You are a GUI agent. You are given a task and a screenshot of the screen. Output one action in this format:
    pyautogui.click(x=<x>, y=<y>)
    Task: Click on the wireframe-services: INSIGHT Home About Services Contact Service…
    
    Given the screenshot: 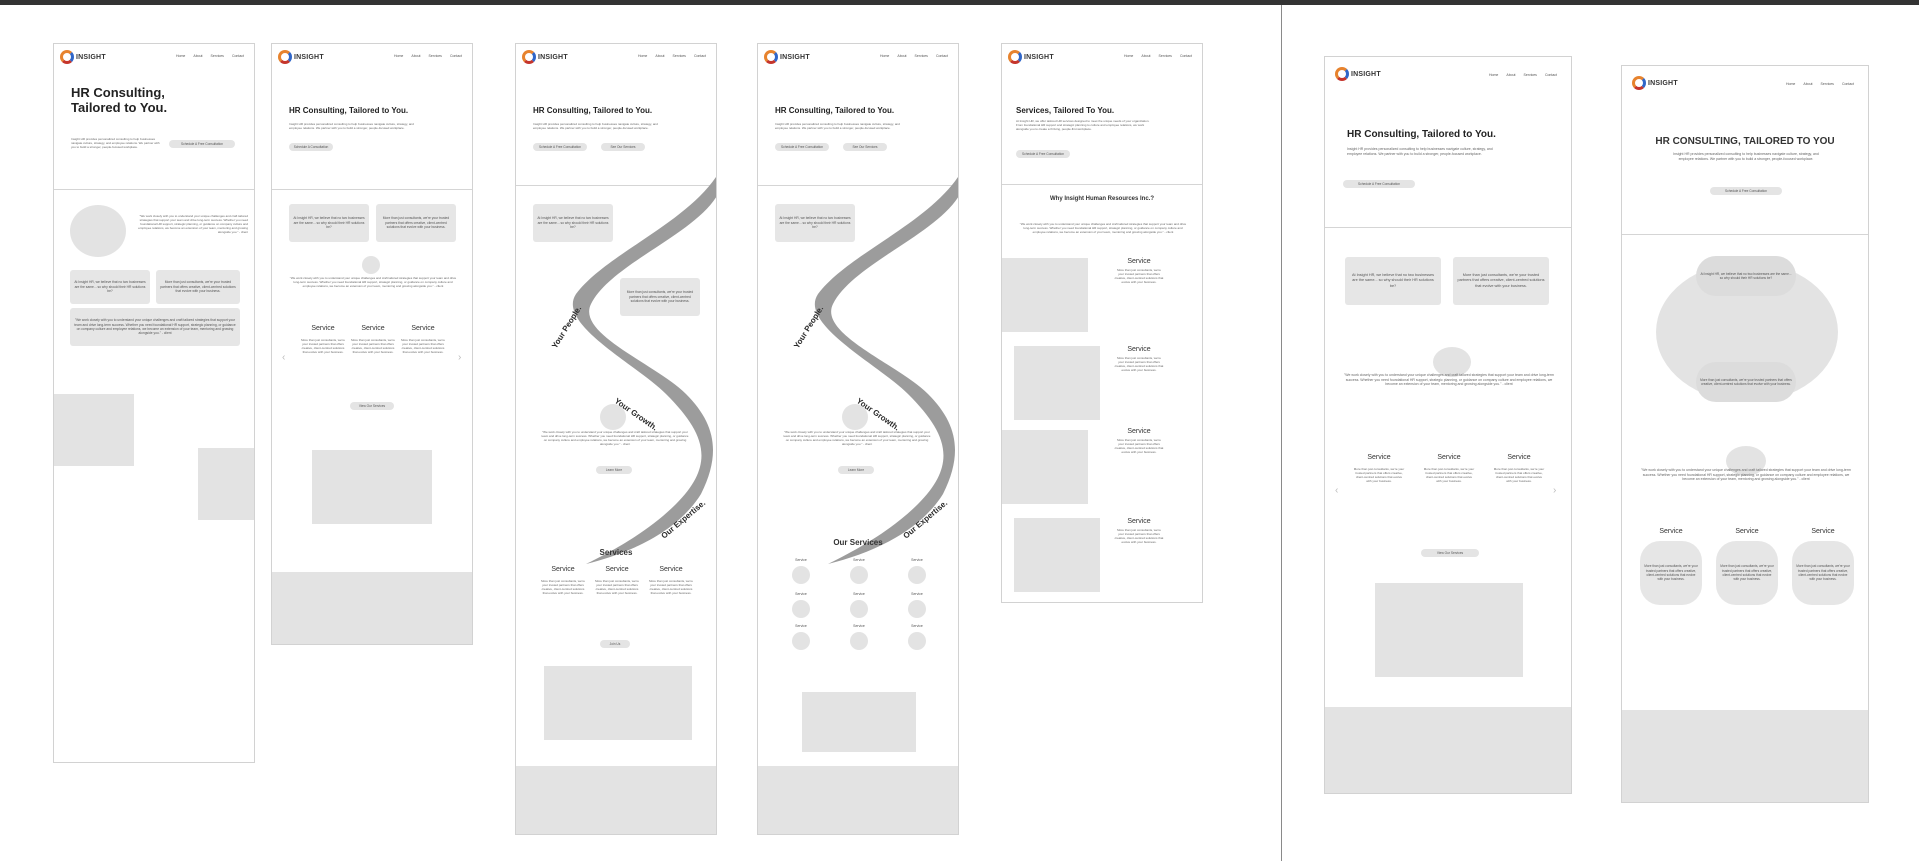 What is the action you would take?
    pyautogui.click(x=1102, y=323)
    